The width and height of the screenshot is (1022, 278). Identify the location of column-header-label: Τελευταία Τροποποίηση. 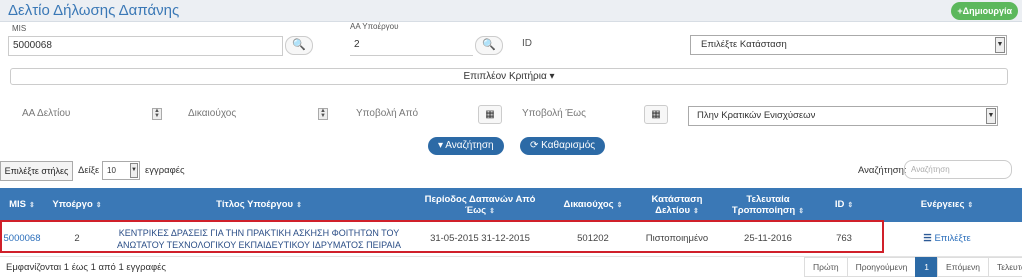
(763, 204).